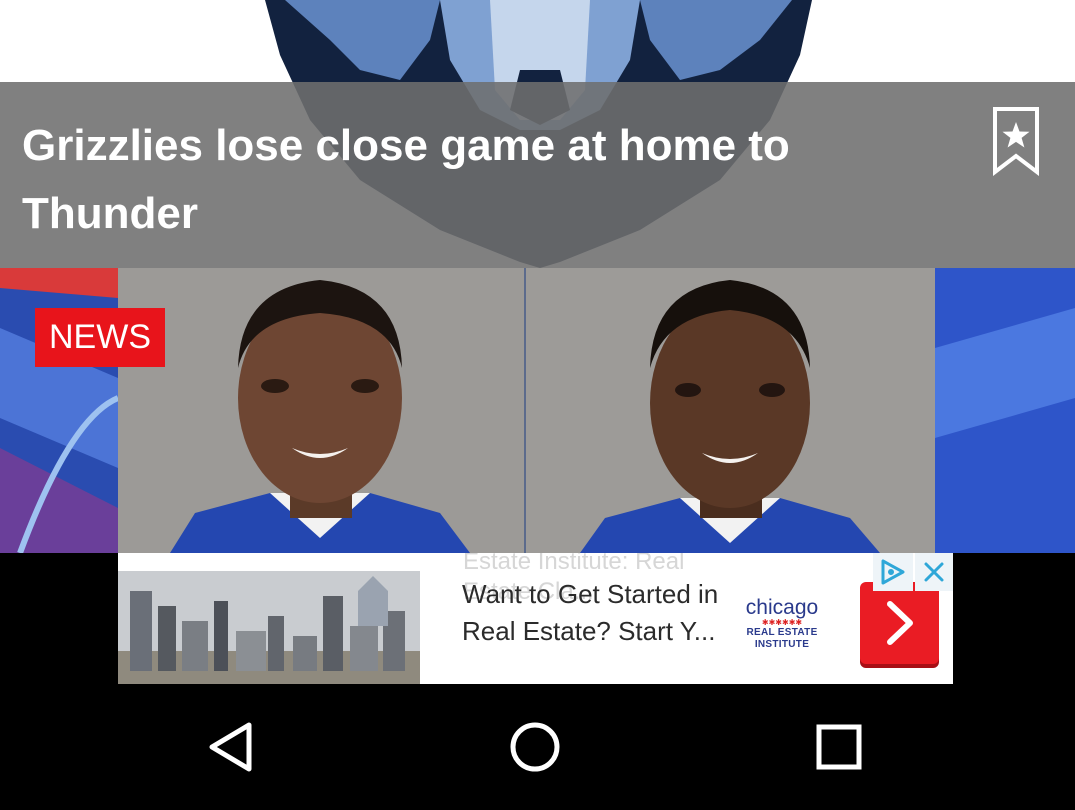 This screenshot has height=810, width=1075. What do you see at coordinates (893, 572) in the screenshot?
I see `ad-choices-icon` at bounding box center [893, 572].